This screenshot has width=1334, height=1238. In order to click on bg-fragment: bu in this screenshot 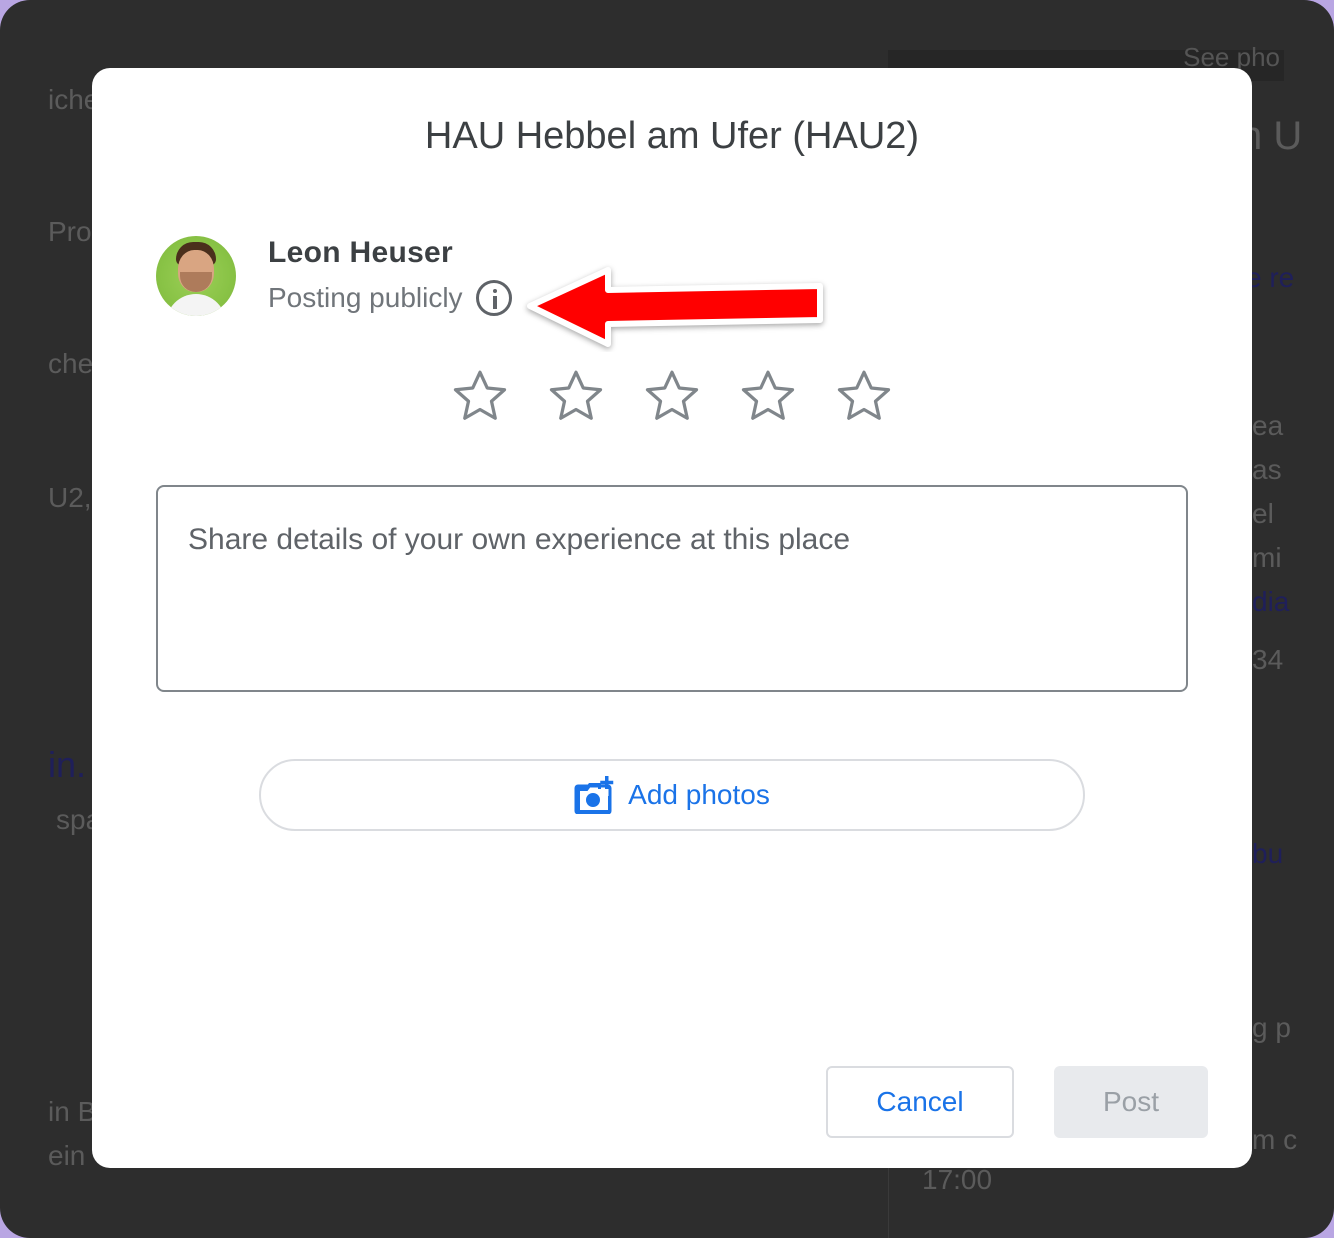, I will do `click(1268, 853)`.